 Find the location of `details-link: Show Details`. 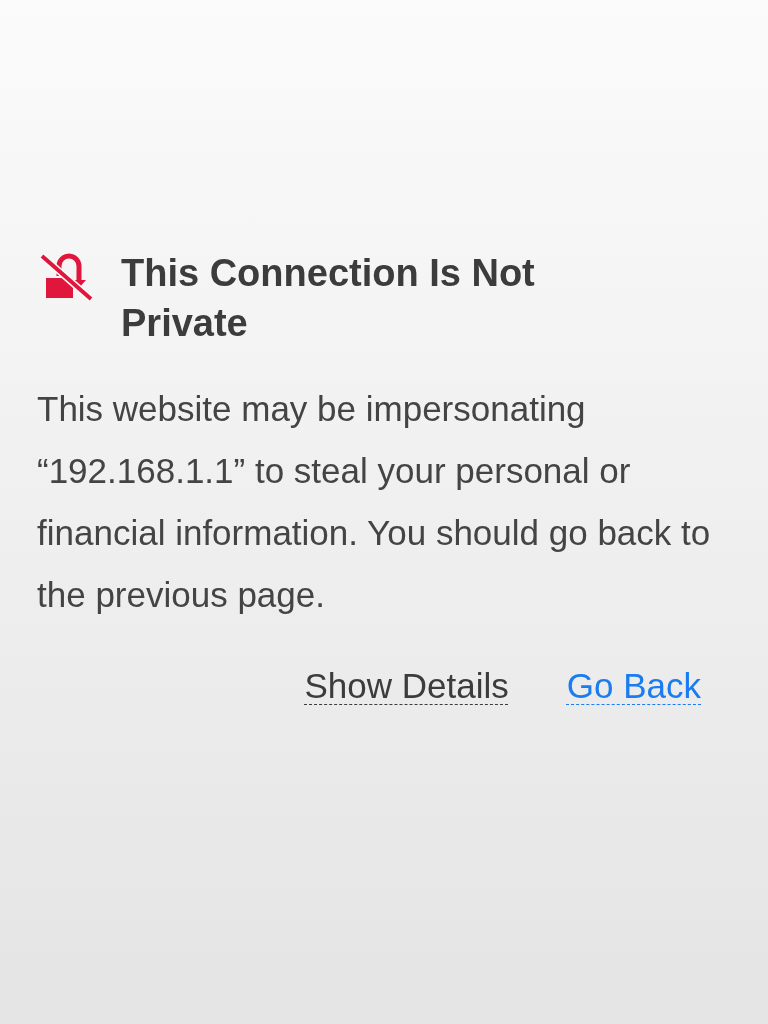

details-link: Show Details is located at coordinates (406, 686).